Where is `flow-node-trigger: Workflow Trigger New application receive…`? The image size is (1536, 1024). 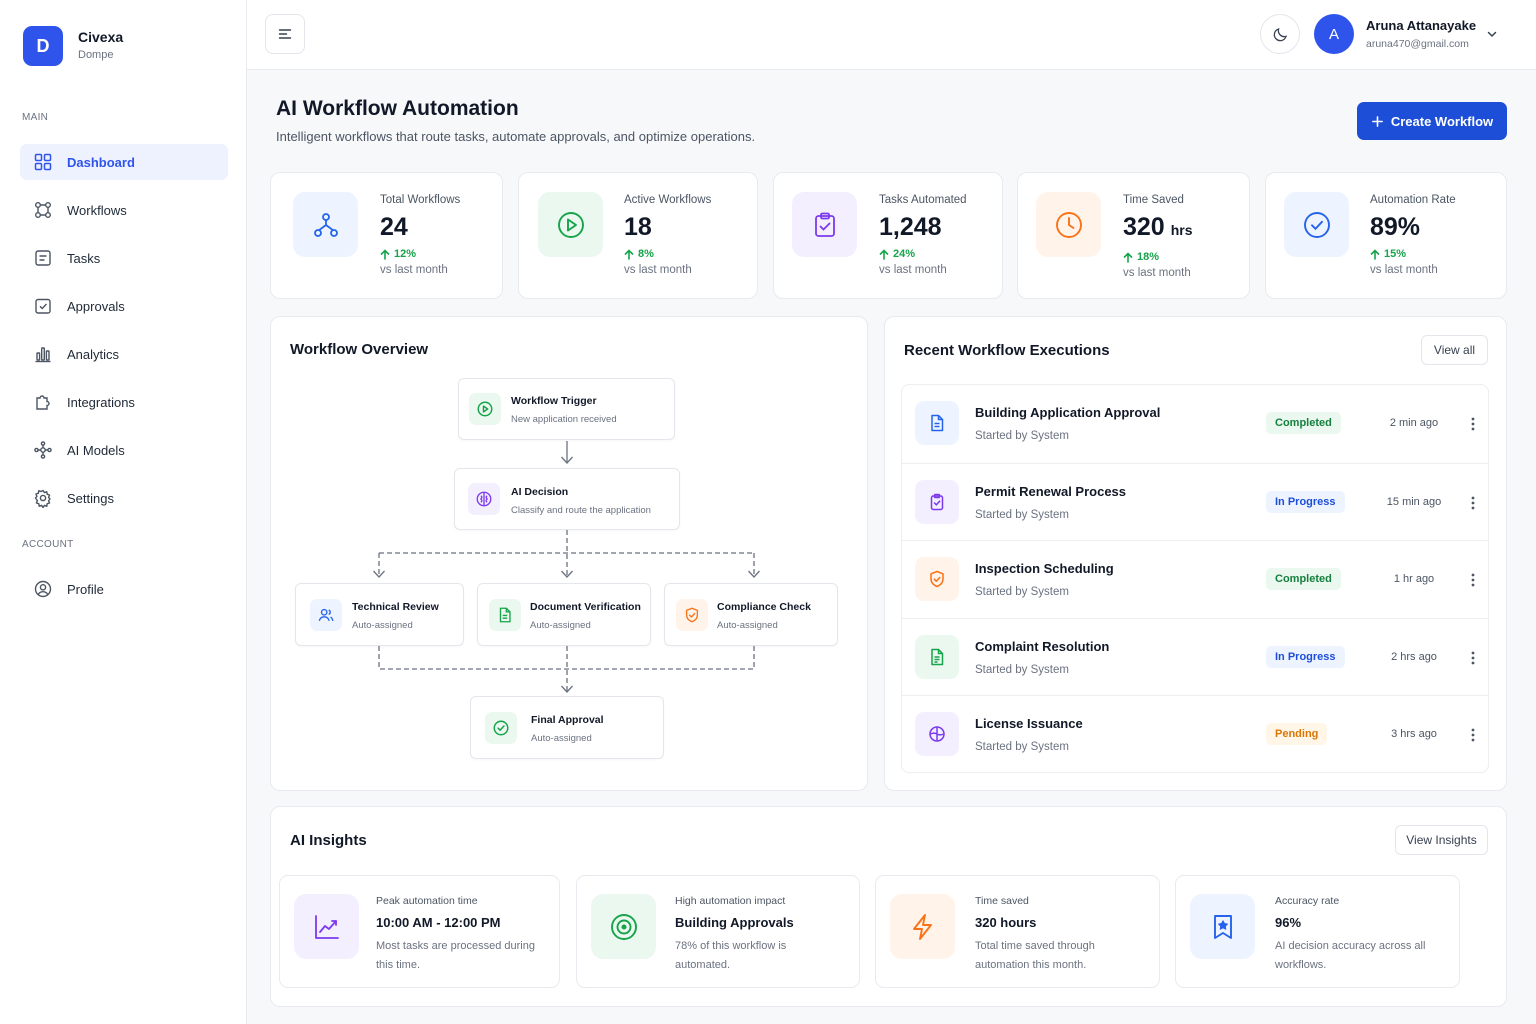
flow-node-trigger: Workflow Trigger New application receive… is located at coordinates (566, 409).